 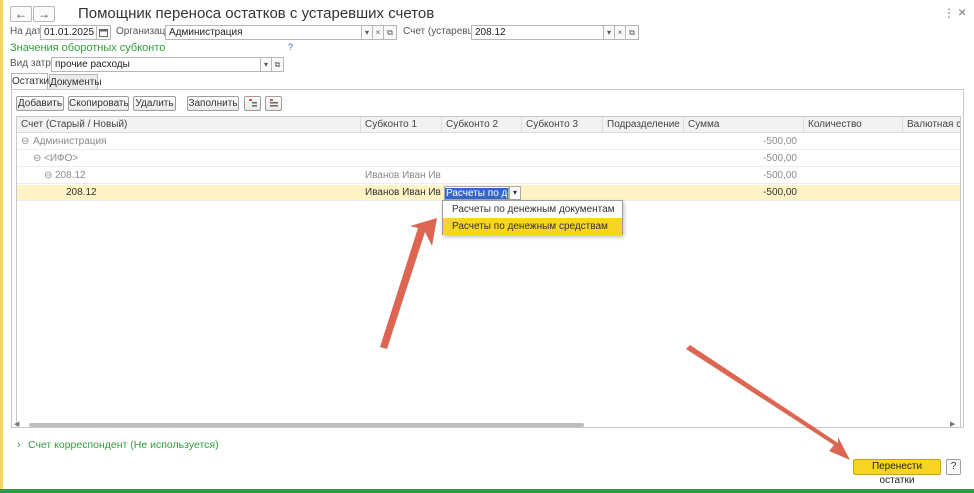 What do you see at coordinates (408, 283) in the screenshot?
I see `annotation-arrow-to-dropdown` at bounding box center [408, 283].